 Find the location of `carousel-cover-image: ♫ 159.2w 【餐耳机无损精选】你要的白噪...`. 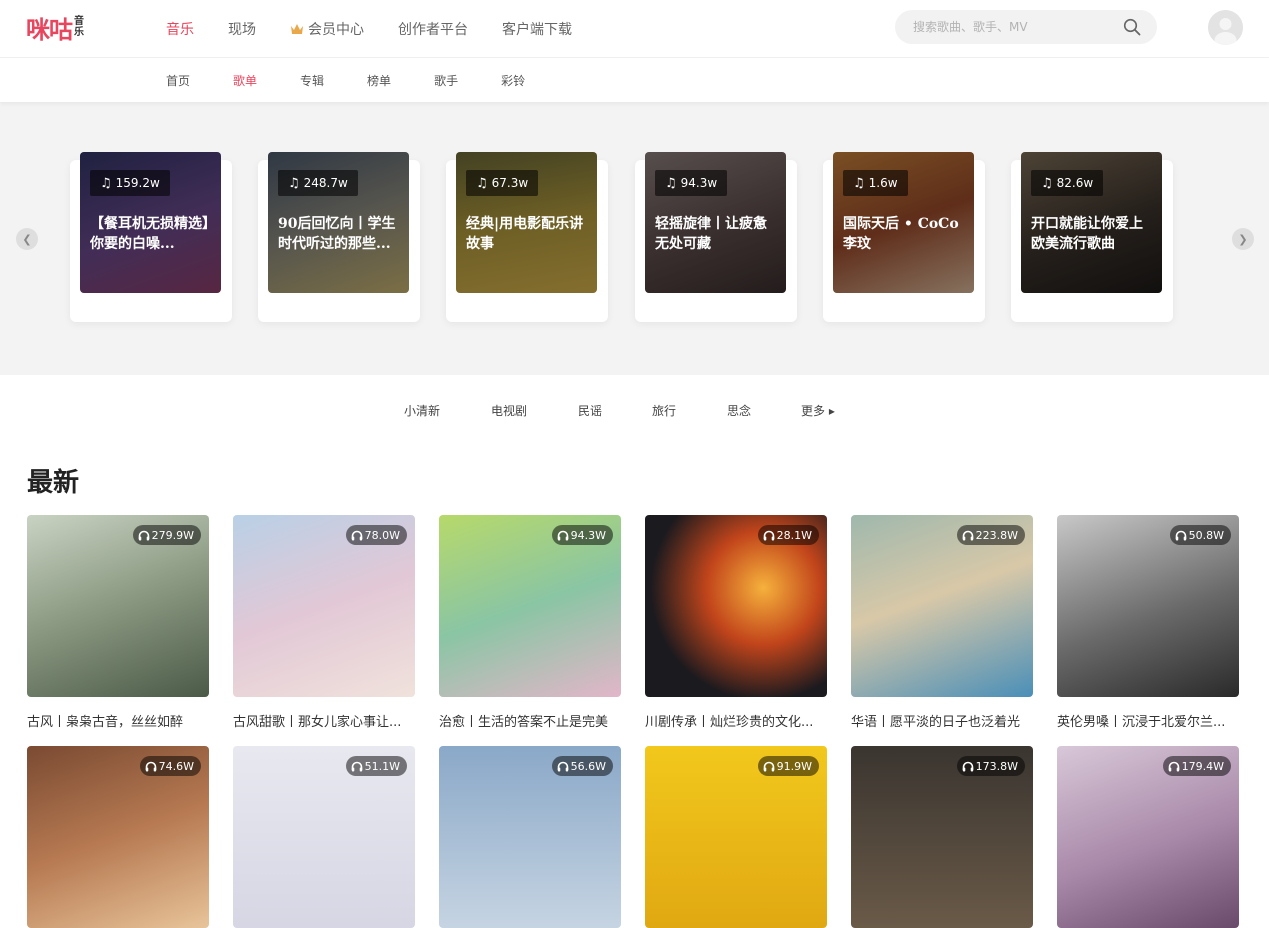

carousel-cover-image: ♫ 159.2w 【餐耳机无损精选】你要的白噪... is located at coordinates (150, 222).